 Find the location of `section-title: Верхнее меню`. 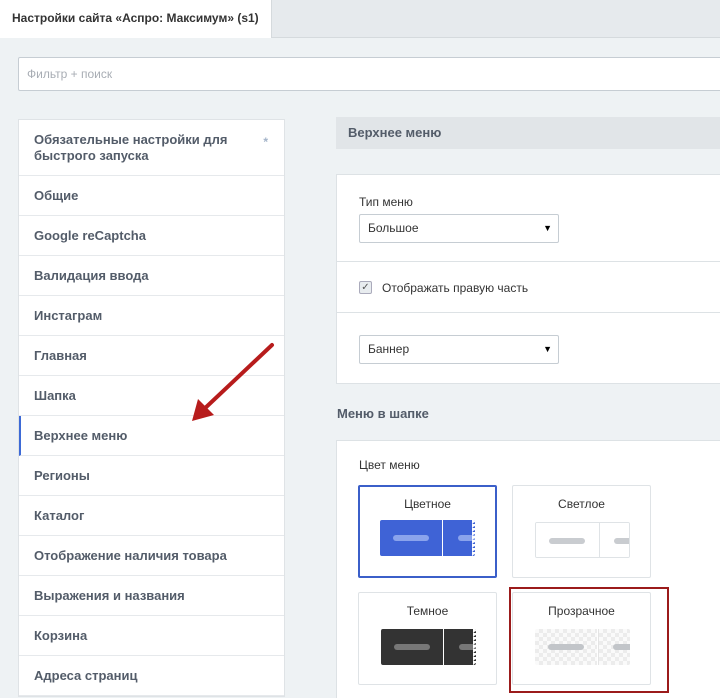

section-title: Верхнее меню is located at coordinates (528, 133).